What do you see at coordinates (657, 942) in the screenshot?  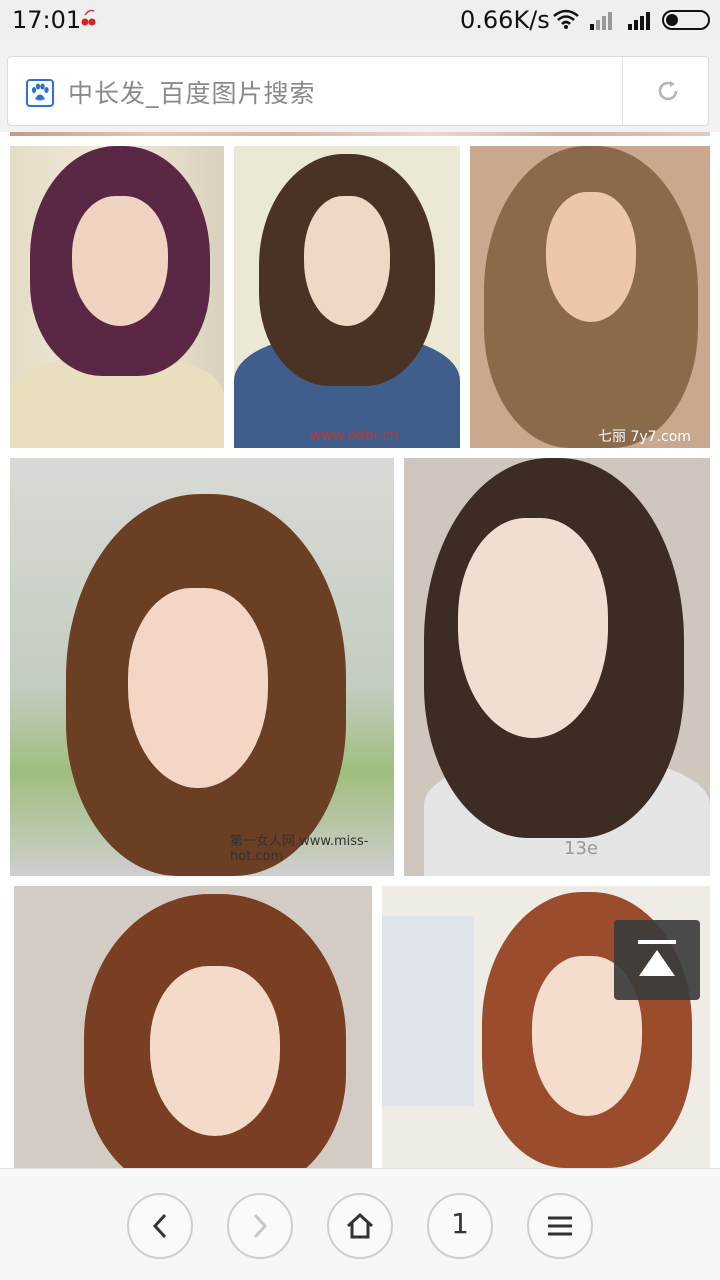 I see `scroll-to-top-icon` at bounding box center [657, 942].